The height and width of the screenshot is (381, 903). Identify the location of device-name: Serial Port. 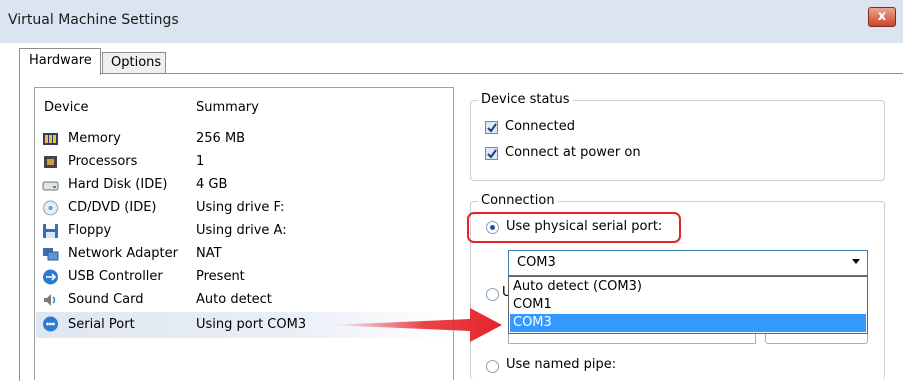
(101, 324).